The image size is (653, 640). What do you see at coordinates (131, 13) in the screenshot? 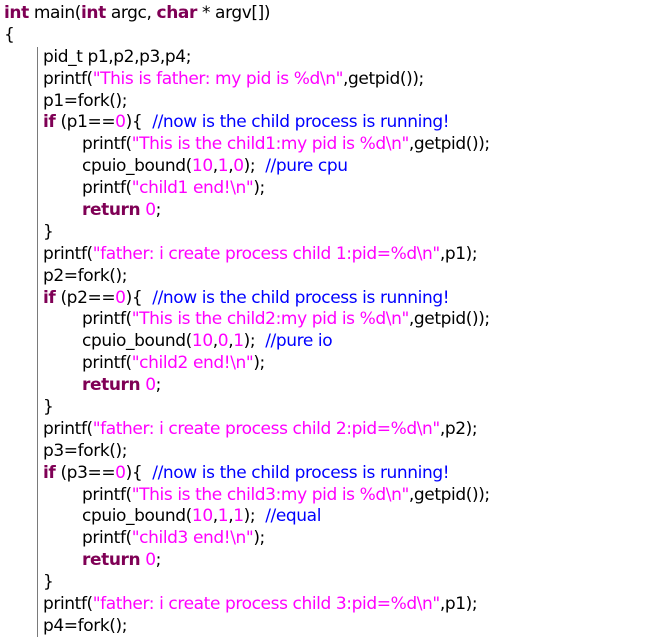
I see `code-token: argc,` at bounding box center [131, 13].